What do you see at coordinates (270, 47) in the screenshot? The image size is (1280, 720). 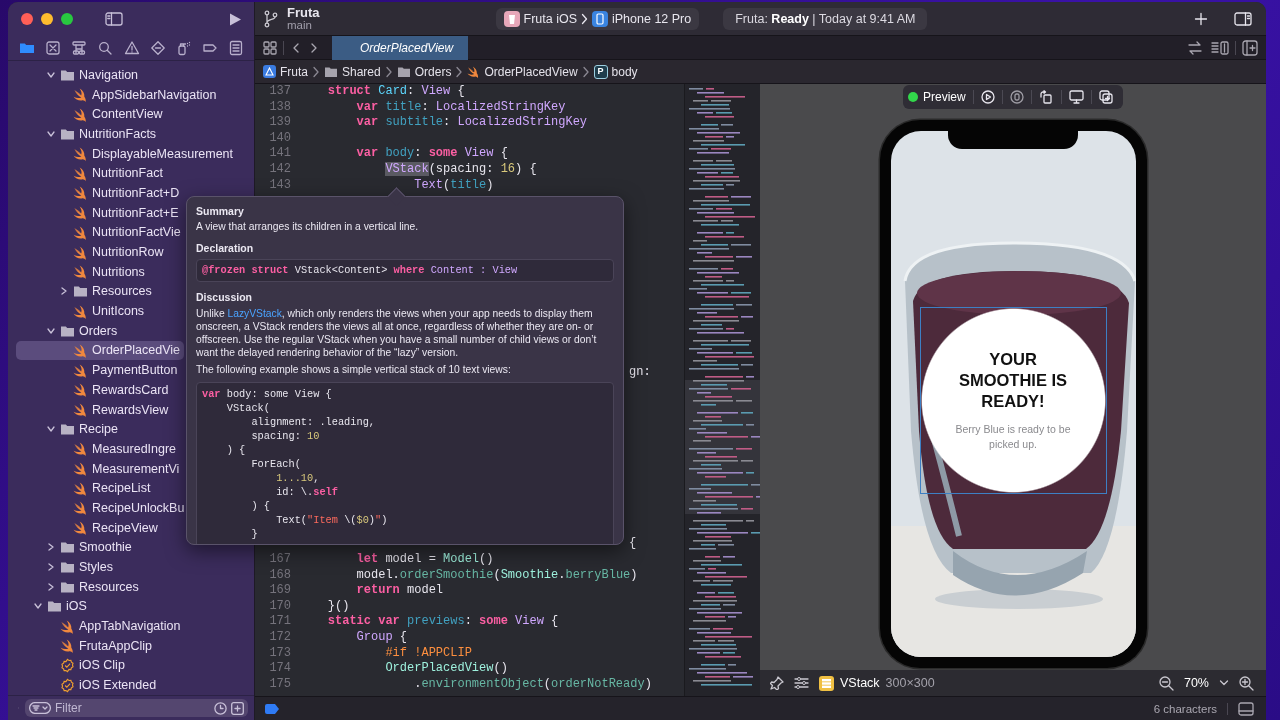 I see `grid-icon` at bounding box center [270, 47].